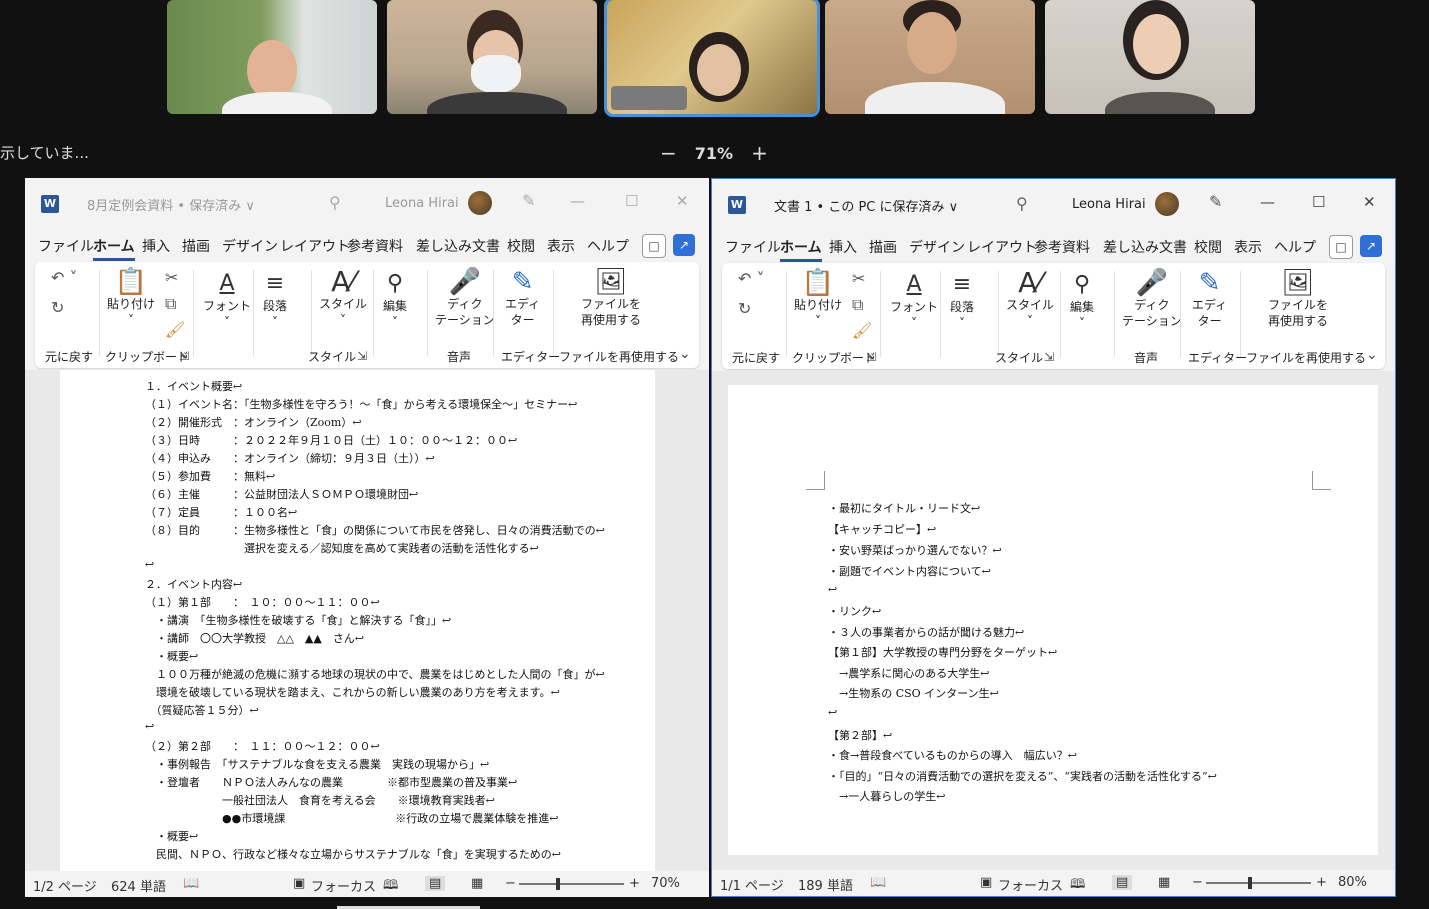  What do you see at coordinates (138, 885) in the screenshot?
I see `word-count: 624 単語` at bounding box center [138, 885].